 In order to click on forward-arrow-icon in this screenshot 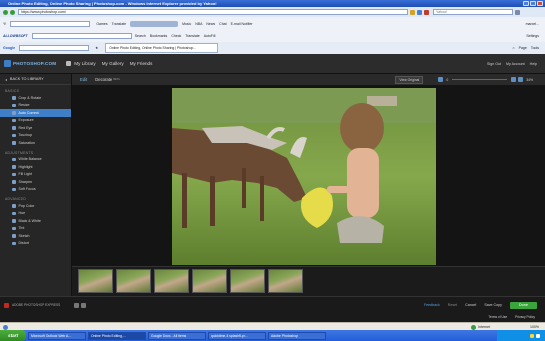, I will do `click(12, 12)`.